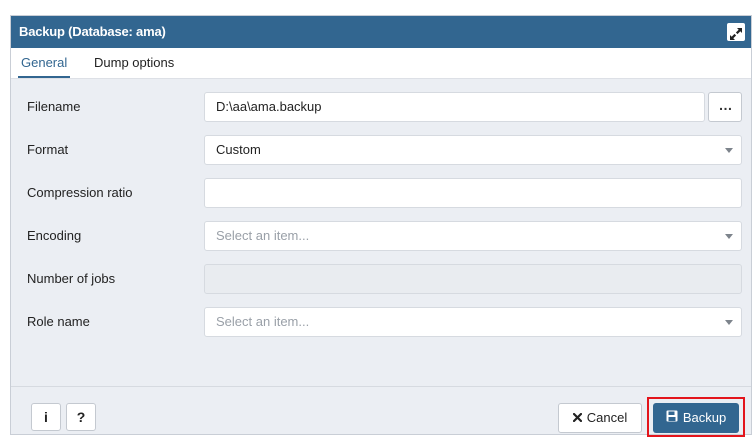 Image resolution: width=755 pixels, height=437 pixels. I want to click on save-icon, so click(672, 418).